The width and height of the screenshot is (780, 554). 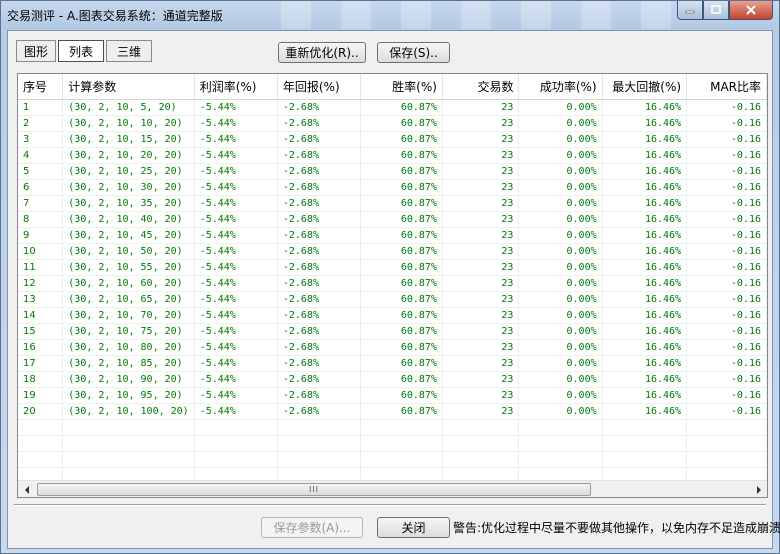 What do you see at coordinates (751, 10) in the screenshot?
I see `close-window-button` at bounding box center [751, 10].